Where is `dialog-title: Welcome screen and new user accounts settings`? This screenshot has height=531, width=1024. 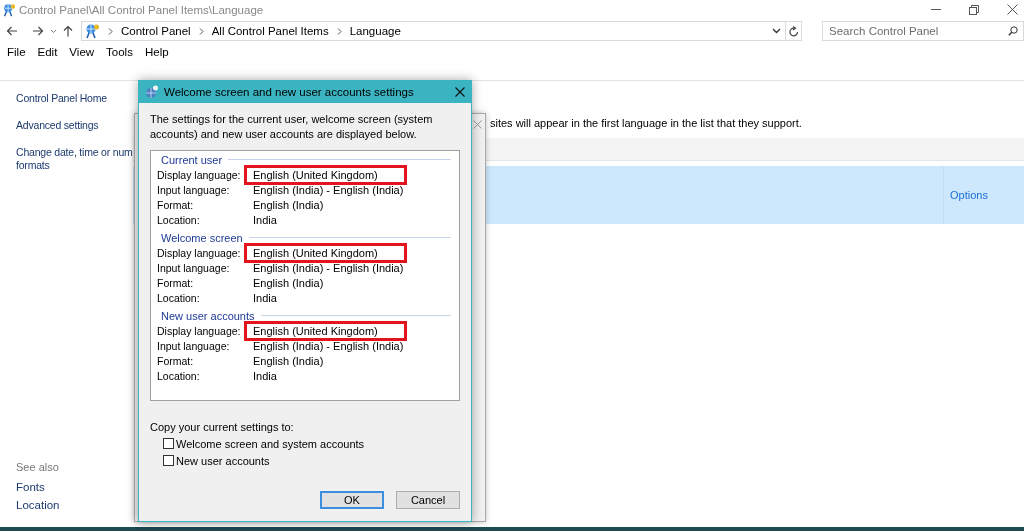
dialog-title: Welcome screen and new user accounts settings is located at coordinates (289, 92).